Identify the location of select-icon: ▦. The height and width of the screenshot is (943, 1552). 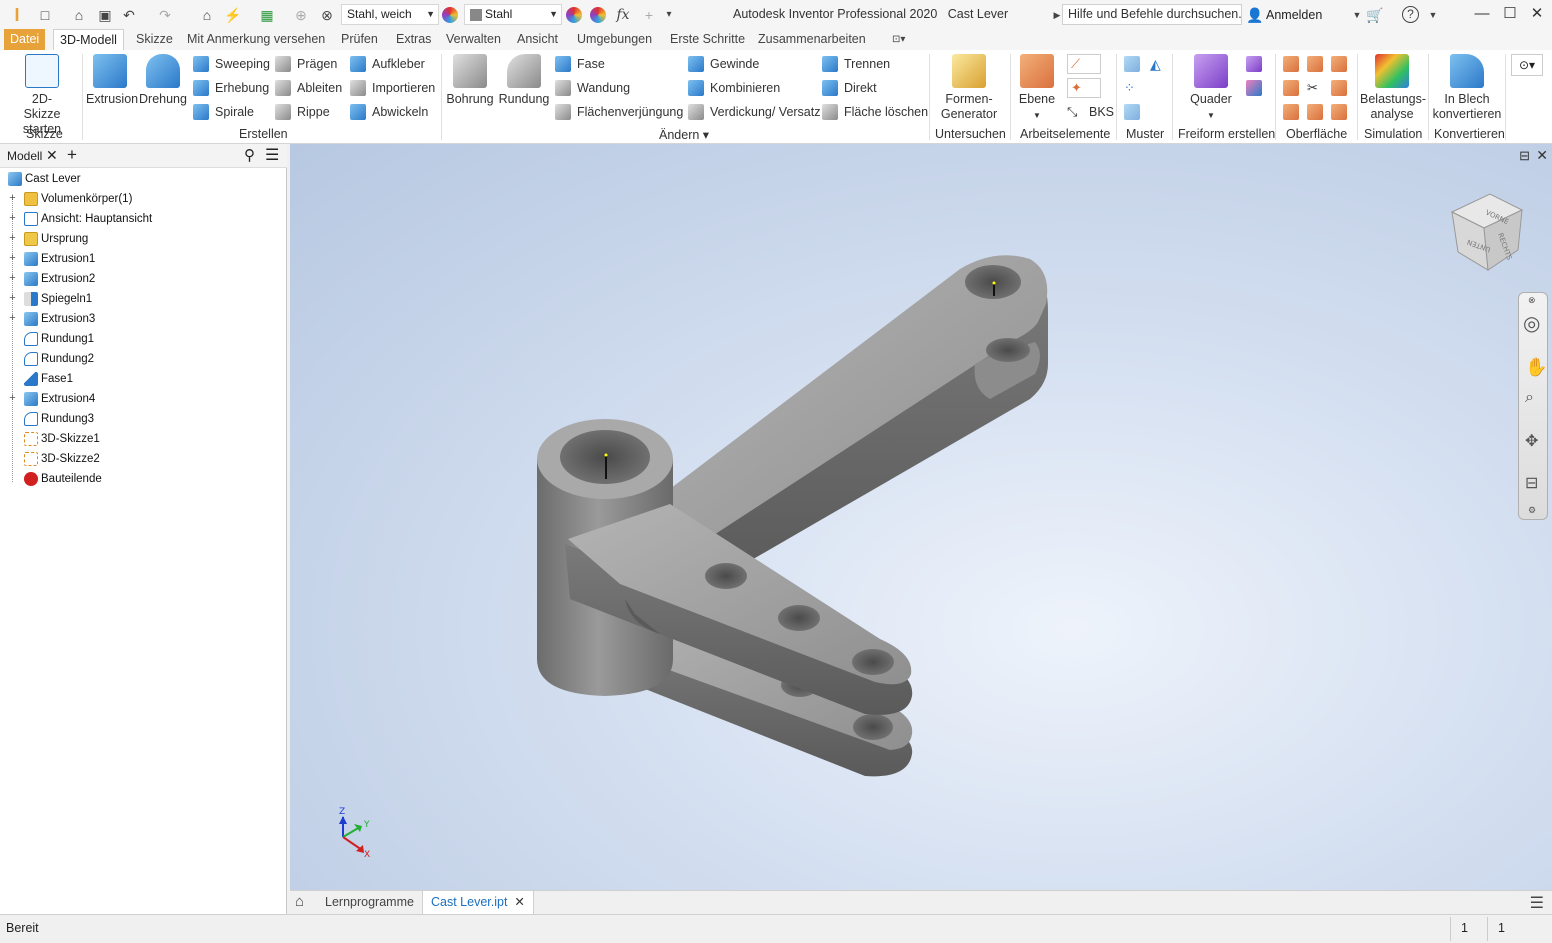
(267, 15).